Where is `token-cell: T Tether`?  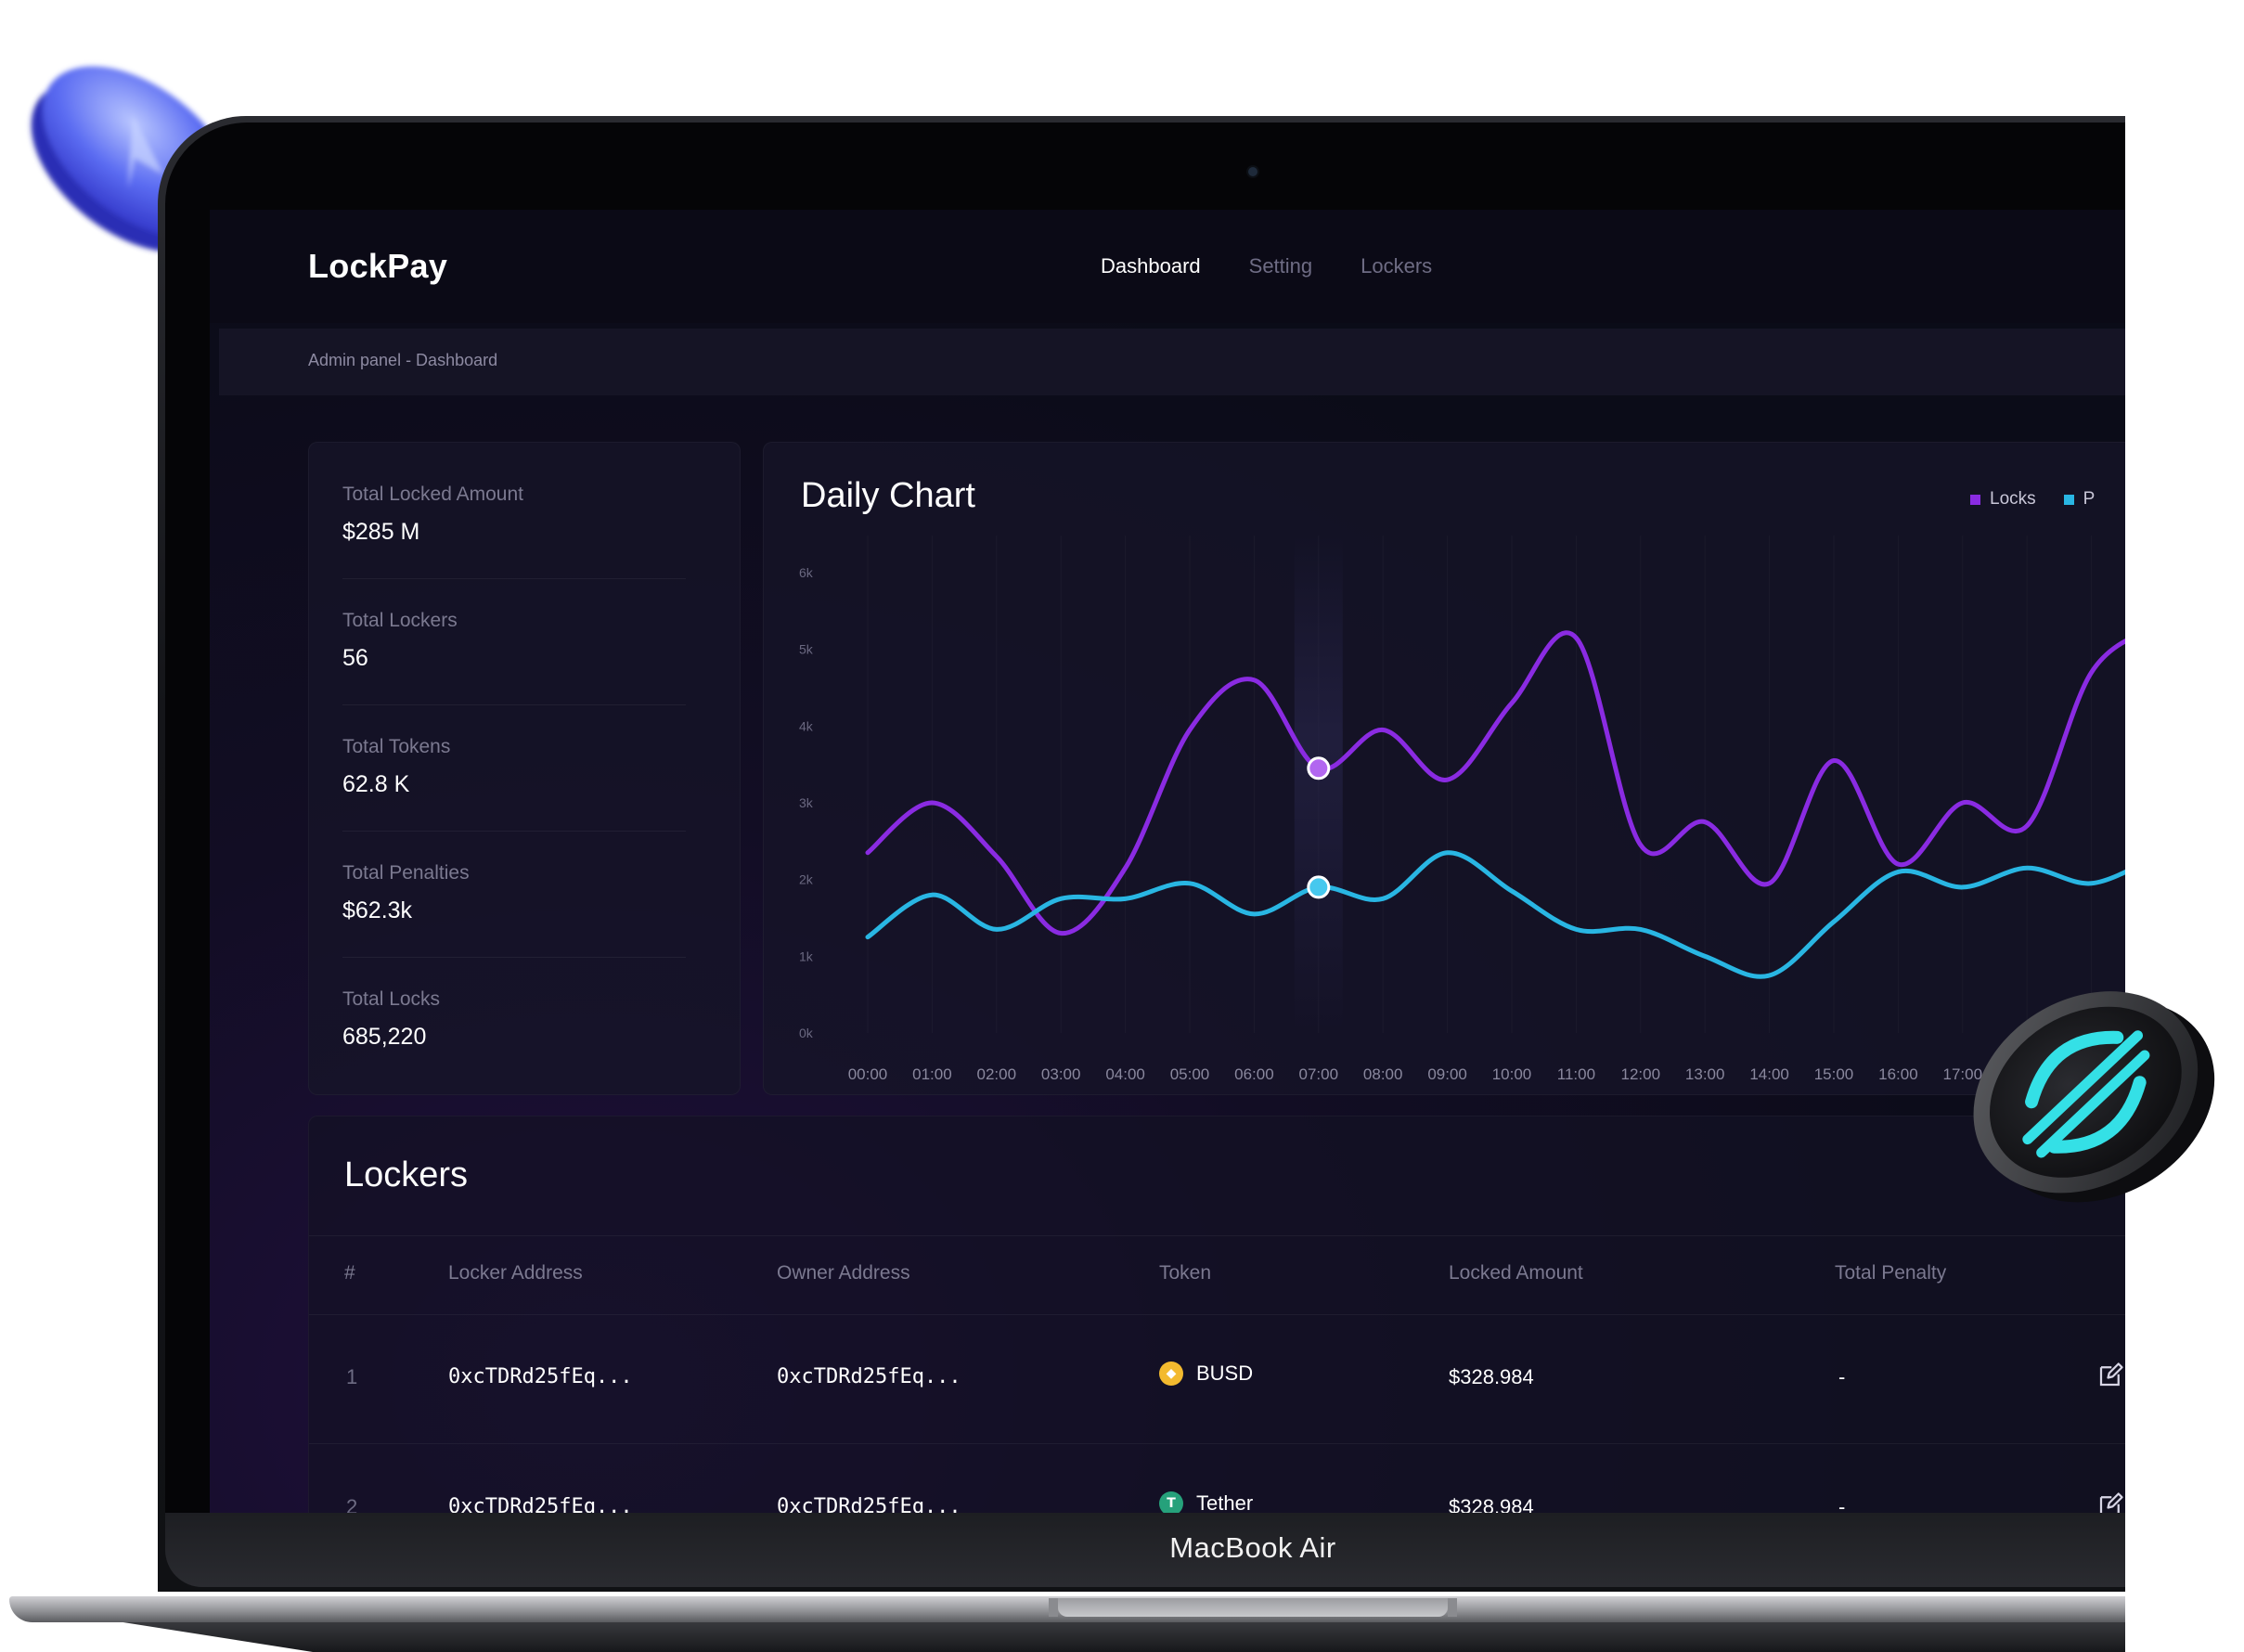 token-cell: T Tether is located at coordinates (1206, 1503).